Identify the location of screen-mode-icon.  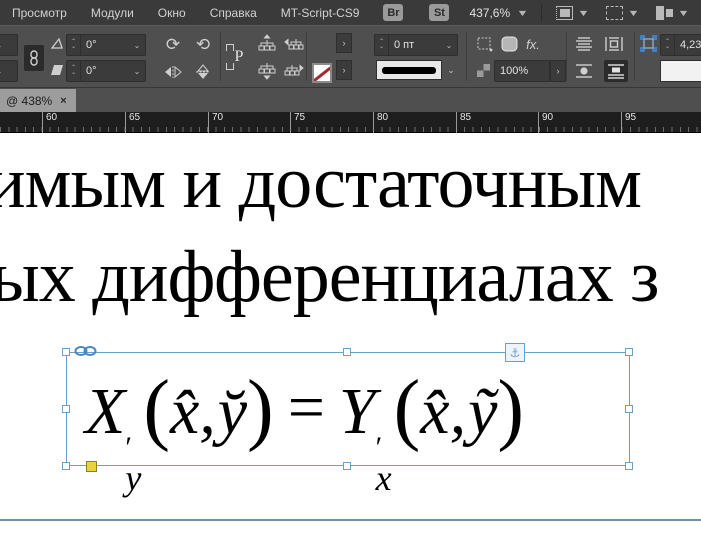
(614, 12).